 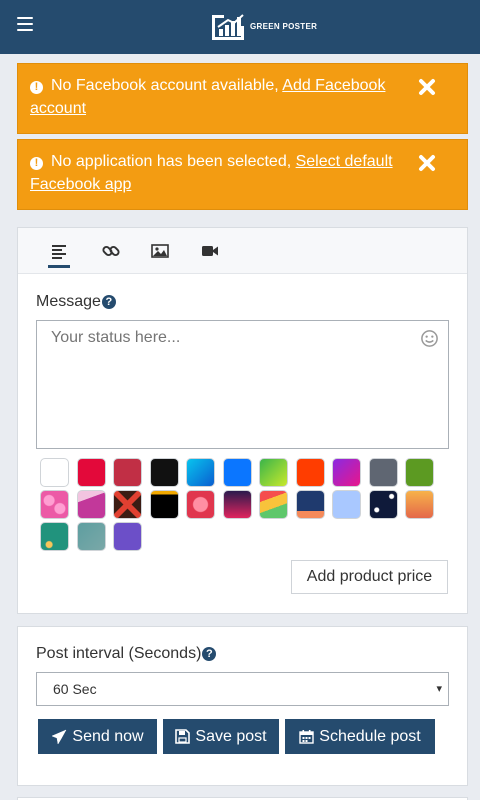 I want to click on video-icon, so click(x=210, y=251).